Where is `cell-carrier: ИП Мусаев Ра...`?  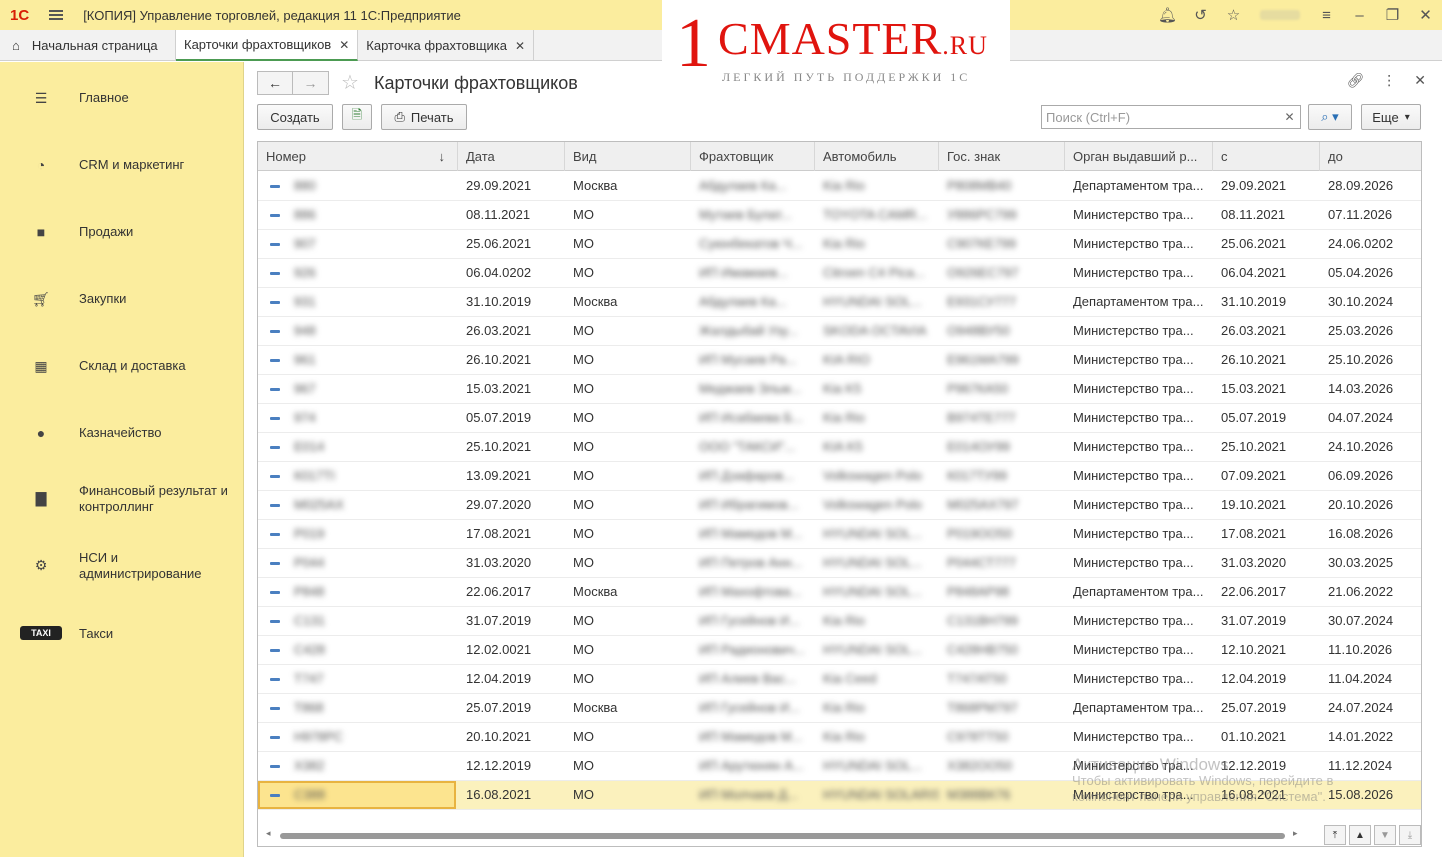
cell-carrier: ИП Мусаев Ра... is located at coordinates (748, 359).